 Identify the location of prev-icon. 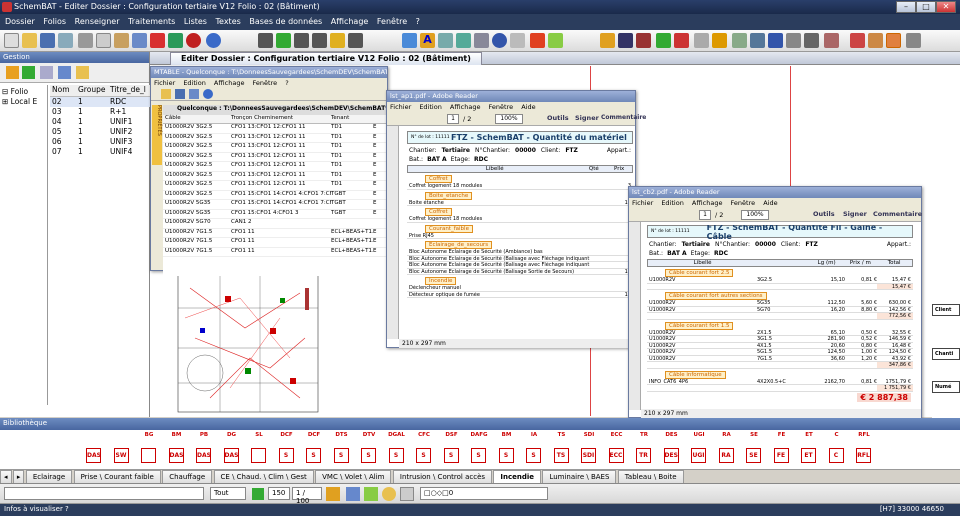
(301, 40).